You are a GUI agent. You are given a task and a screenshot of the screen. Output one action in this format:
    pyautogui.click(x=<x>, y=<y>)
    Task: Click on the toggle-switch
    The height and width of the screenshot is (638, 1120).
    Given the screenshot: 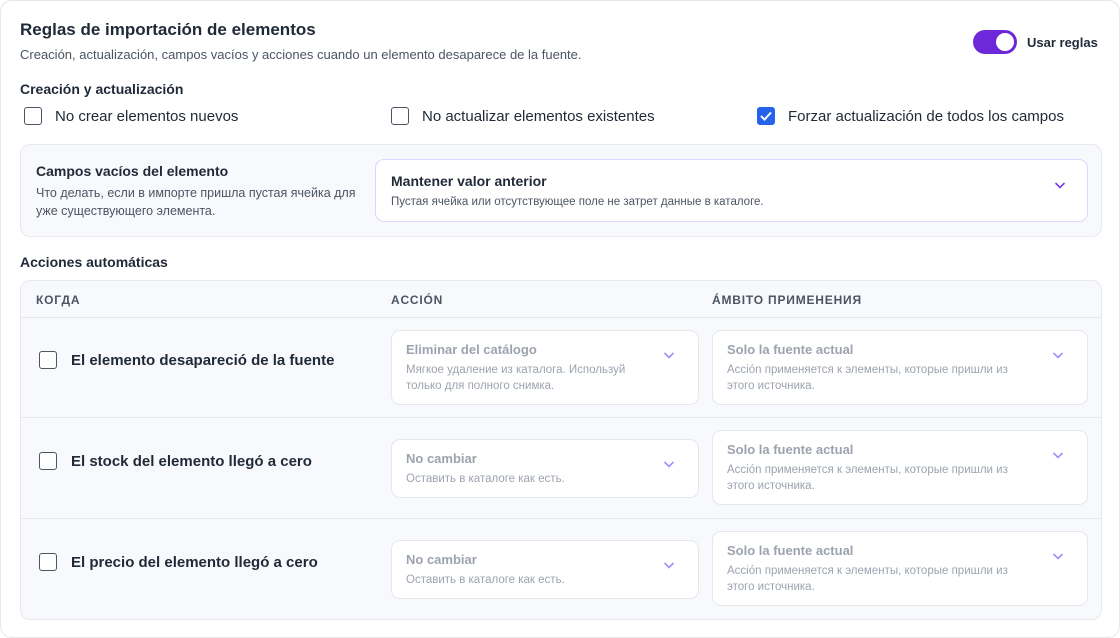 What is the action you would take?
    pyautogui.click(x=995, y=42)
    